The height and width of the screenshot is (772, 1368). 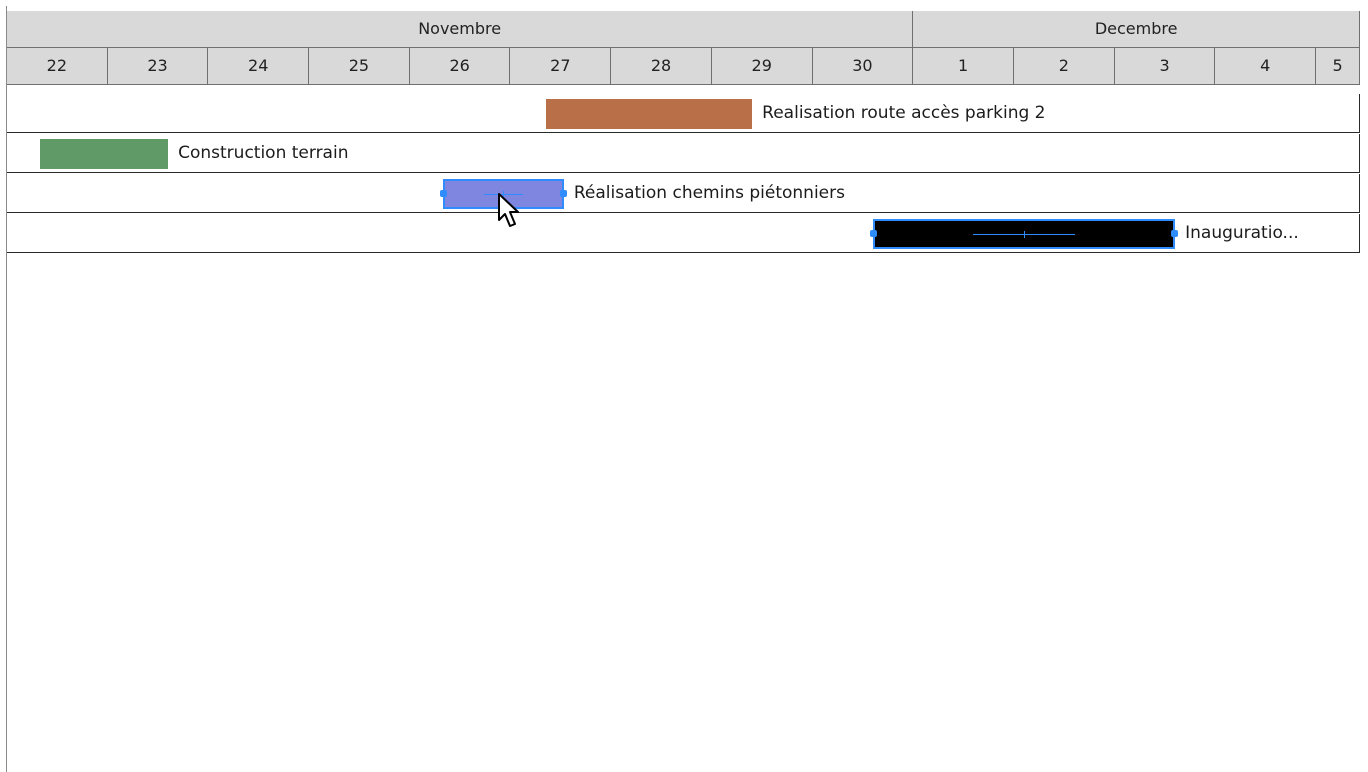 What do you see at coordinates (963, 66) in the screenshot?
I see `day-header-9: 1` at bounding box center [963, 66].